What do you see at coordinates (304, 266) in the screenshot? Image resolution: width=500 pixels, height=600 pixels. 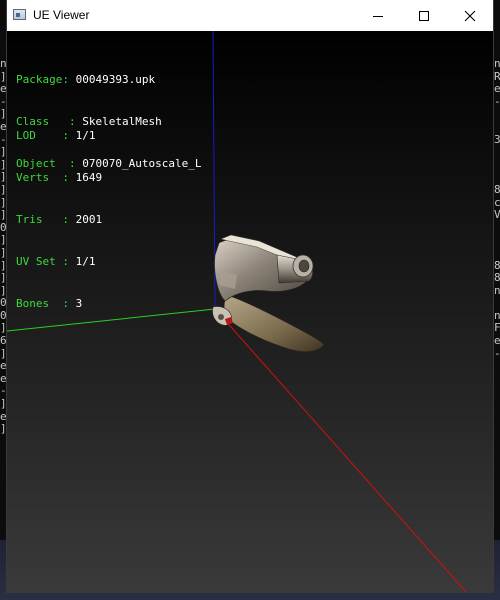 I see `weapon-muzzle-bore` at bounding box center [304, 266].